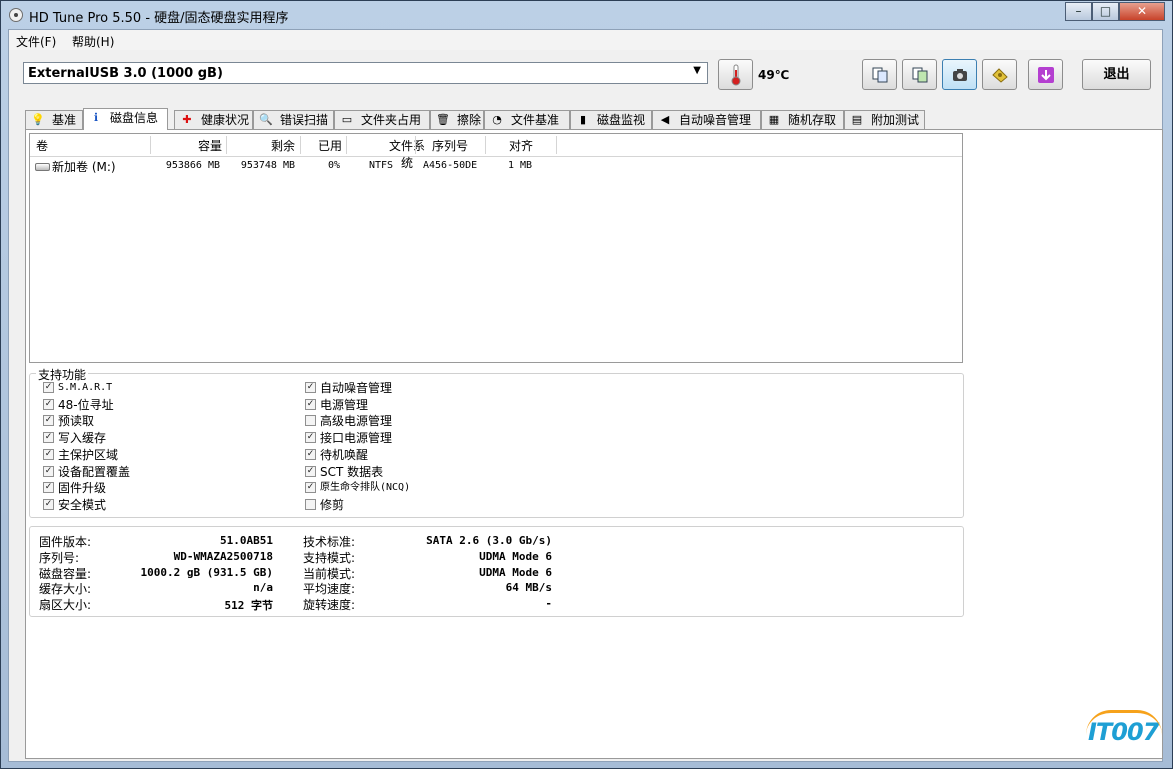 This screenshot has width=1173, height=769. I want to click on feature-label: 接口电源管理, so click(356, 438).